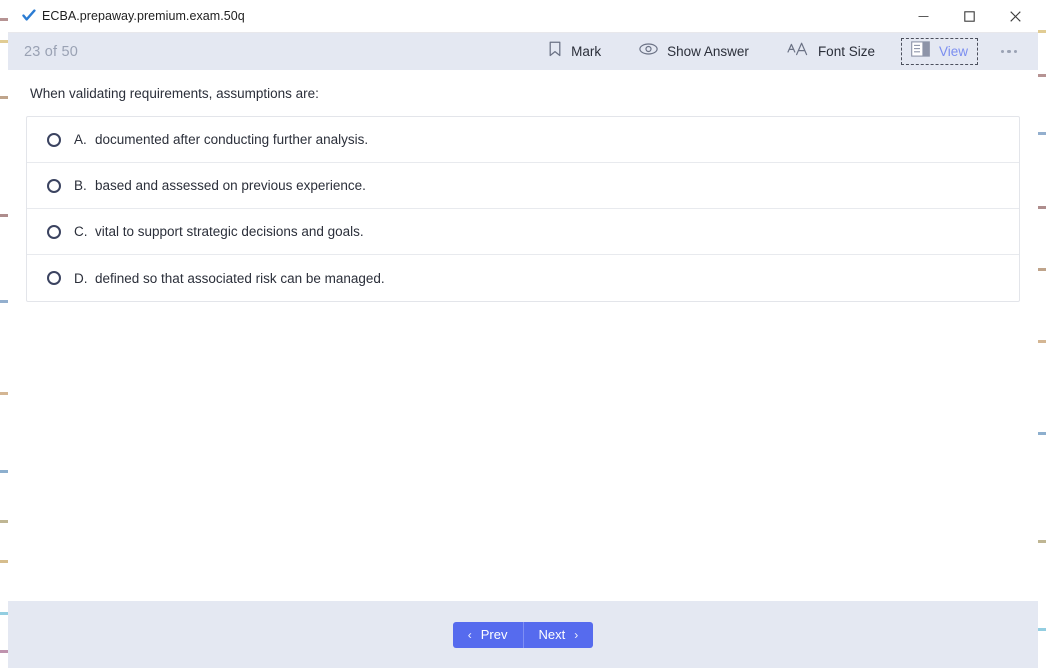 The height and width of the screenshot is (671, 1046). What do you see at coordinates (80, 186) in the screenshot?
I see `option-letter: B.` at bounding box center [80, 186].